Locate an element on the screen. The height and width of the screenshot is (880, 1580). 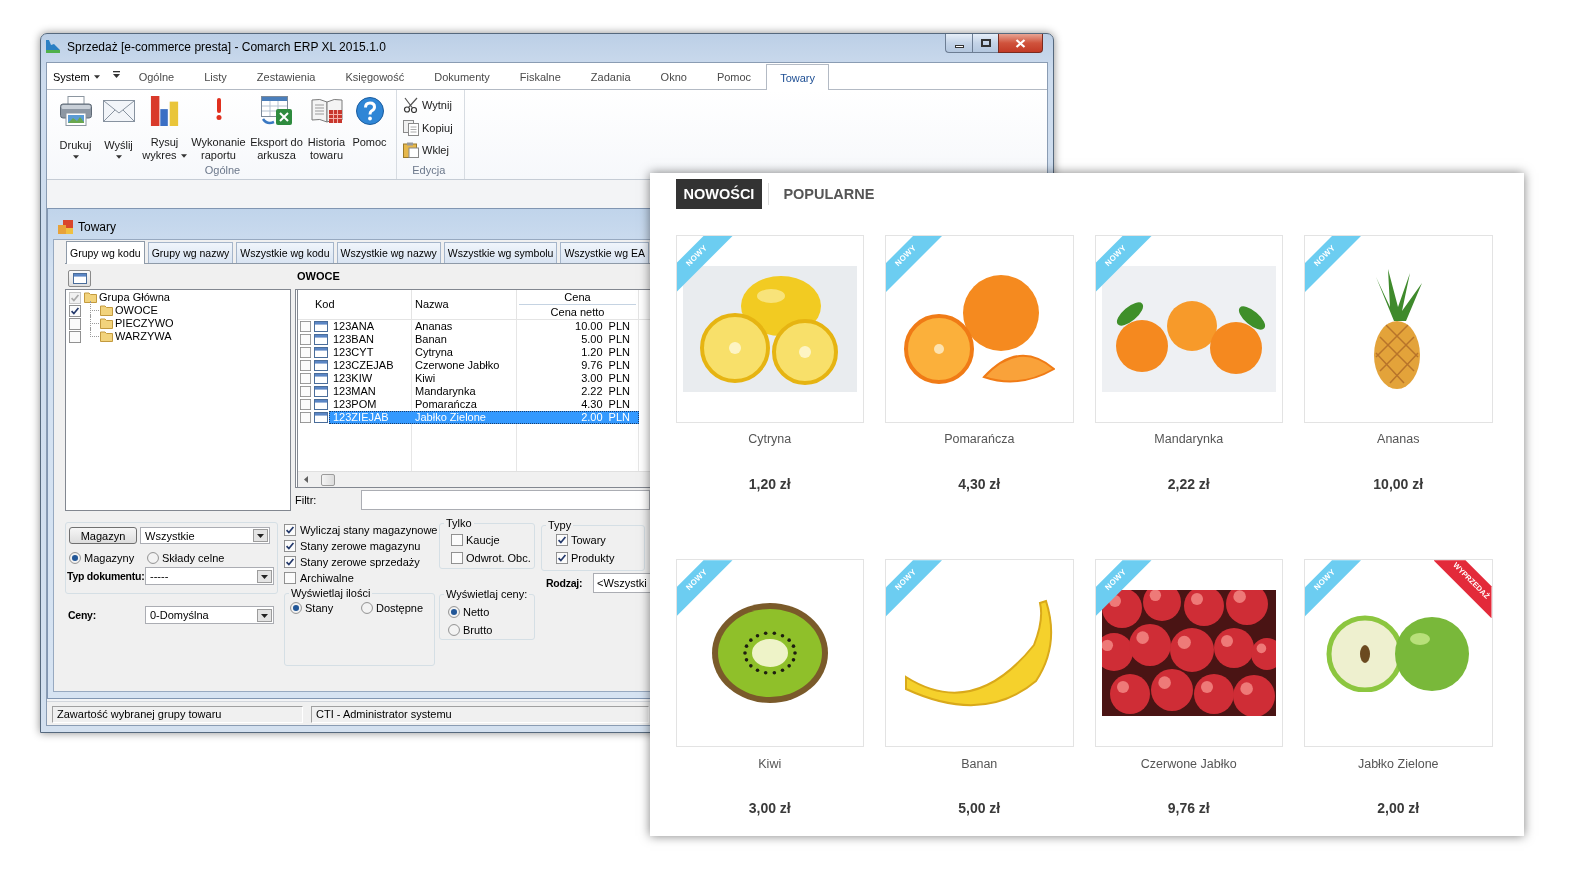
table-cell-text: Ananas is located at coordinates (434, 326).